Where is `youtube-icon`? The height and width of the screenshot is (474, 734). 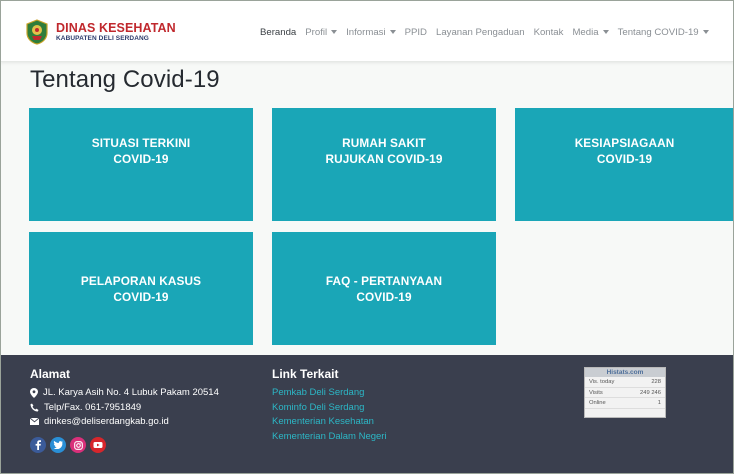
youtube-icon is located at coordinates (98, 445).